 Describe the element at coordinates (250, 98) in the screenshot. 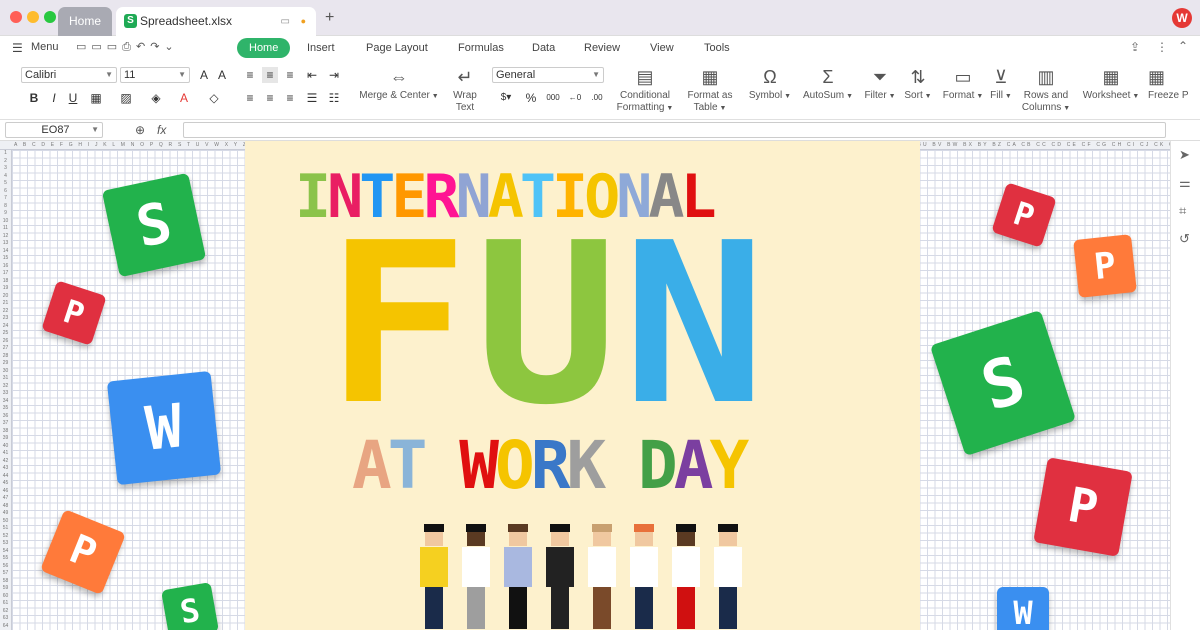

I see `align-left-icon: ≡` at that location.